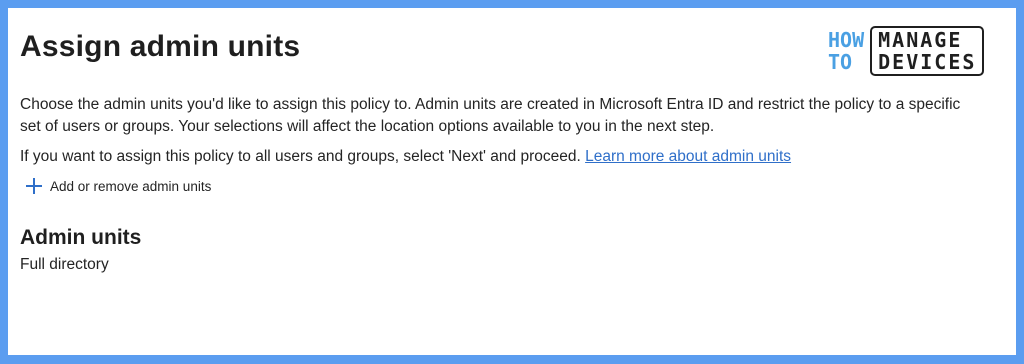  Describe the element at coordinates (927, 62) in the screenshot. I see `logo-word-devices: DEVICES` at that location.